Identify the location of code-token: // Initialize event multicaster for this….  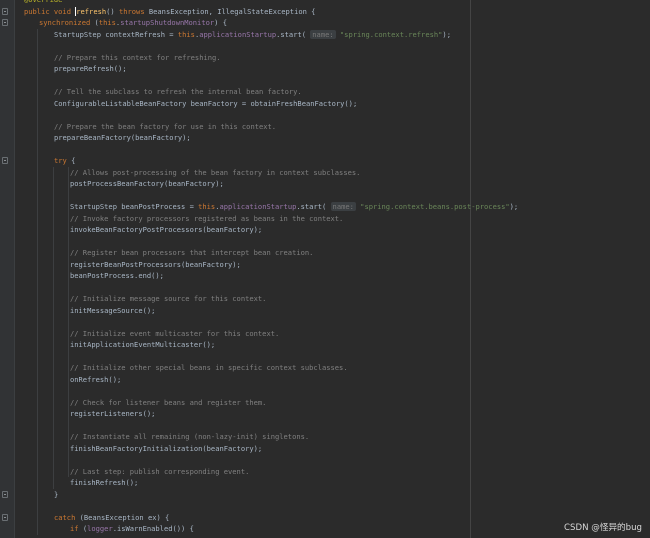
(175, 333).